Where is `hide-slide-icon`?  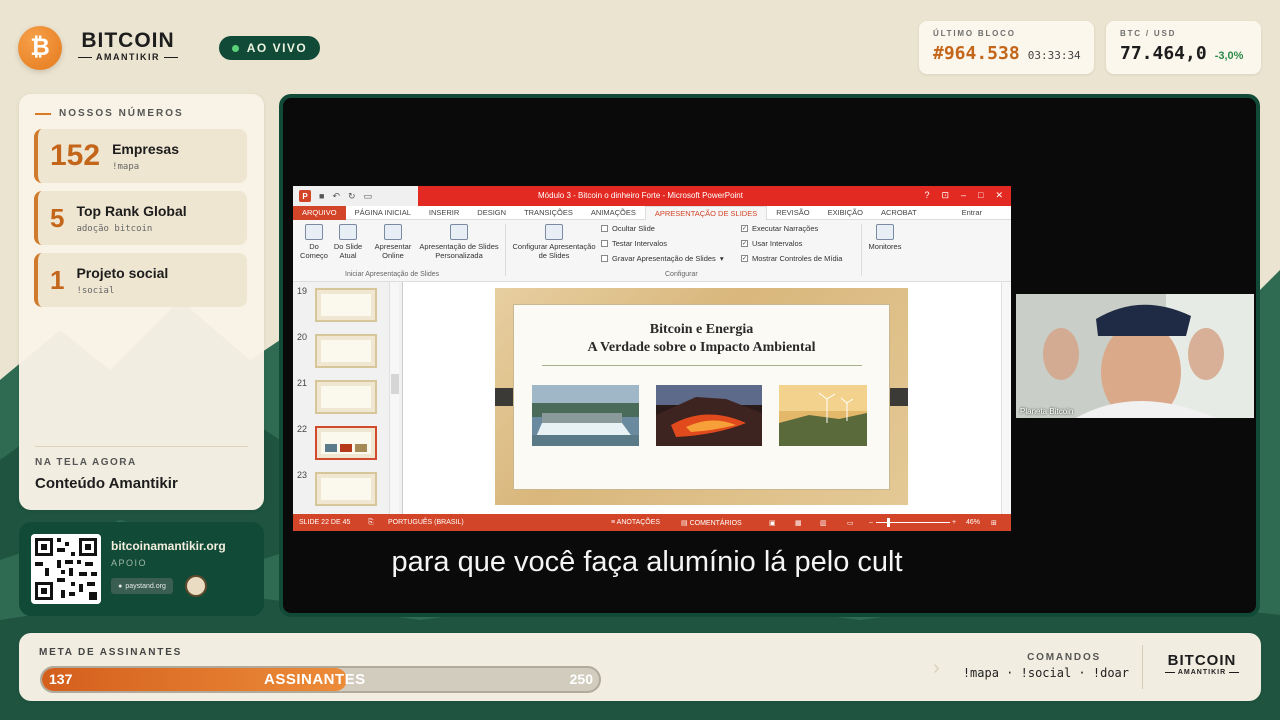
hide-slide-icon is located at coordinates (604, 228).